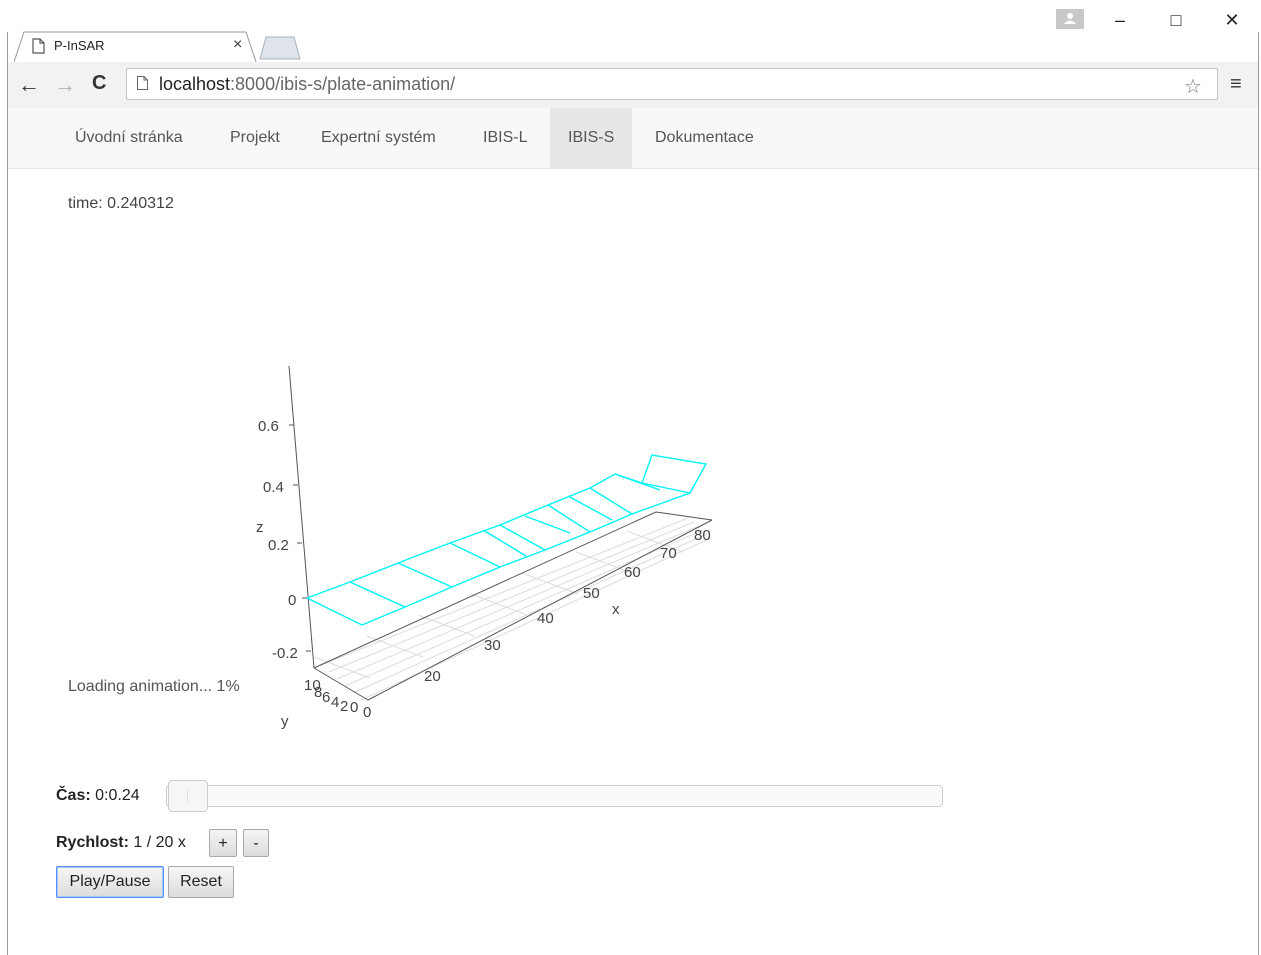 This screenshot has height=955, width=1261. I want to click on bookmark-star-icon: ☆, so click(1193, 86).